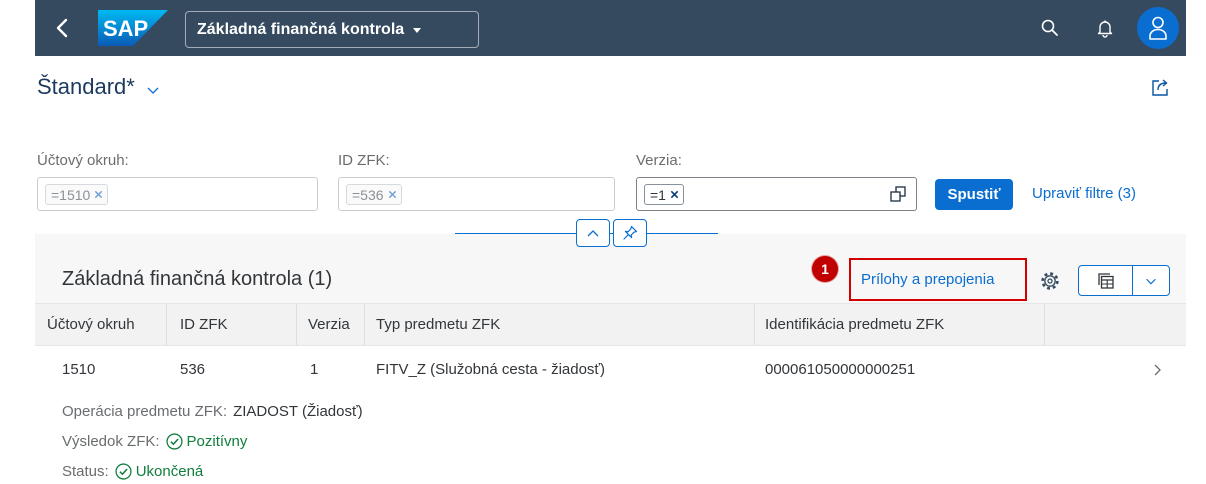 Image resolution: width=1206 pixels, height=484 pixels. Describe the element at coordinates (364, 160) in the screenshot. I see `filter-label-zfk-id: ID ZFK:` at that location.